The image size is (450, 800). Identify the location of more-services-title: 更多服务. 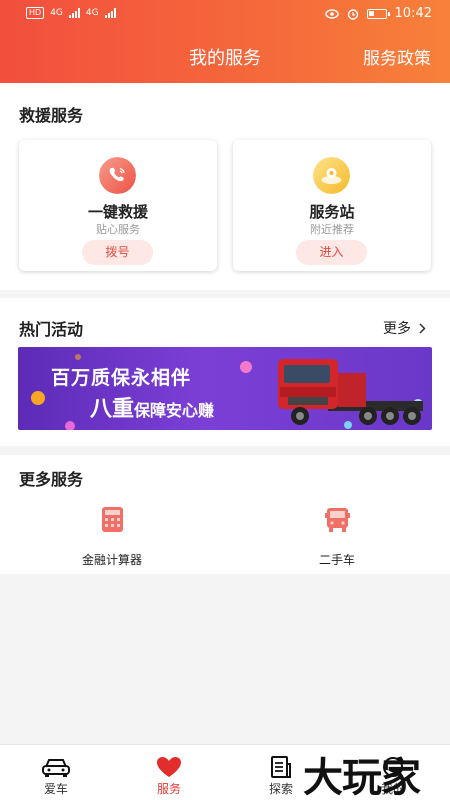
(51, 479).